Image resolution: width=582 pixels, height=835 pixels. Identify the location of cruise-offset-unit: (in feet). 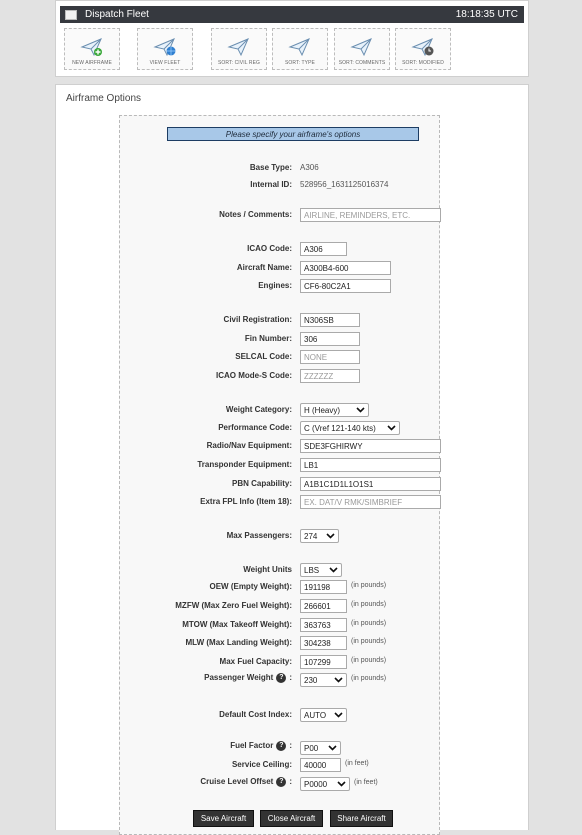
(366, 782).